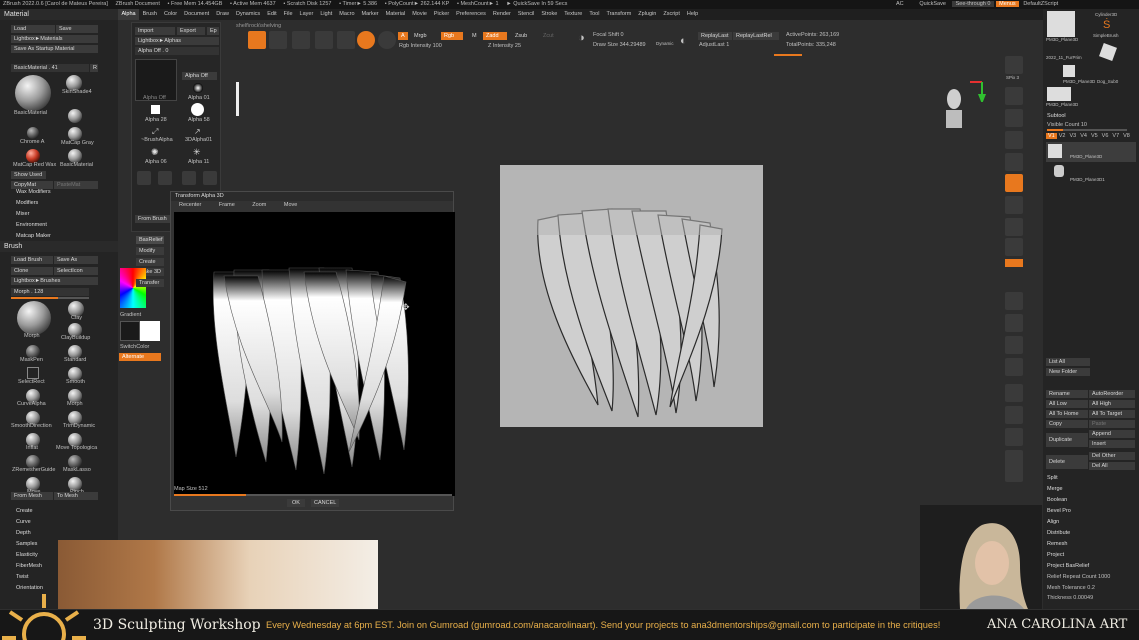 The height and width of the screenshot is (640, 1139). What do you see at coordinates (672, 14) in the screenshot?
I see `menu-zscript: Zscript` at bounding box center [672, 14].